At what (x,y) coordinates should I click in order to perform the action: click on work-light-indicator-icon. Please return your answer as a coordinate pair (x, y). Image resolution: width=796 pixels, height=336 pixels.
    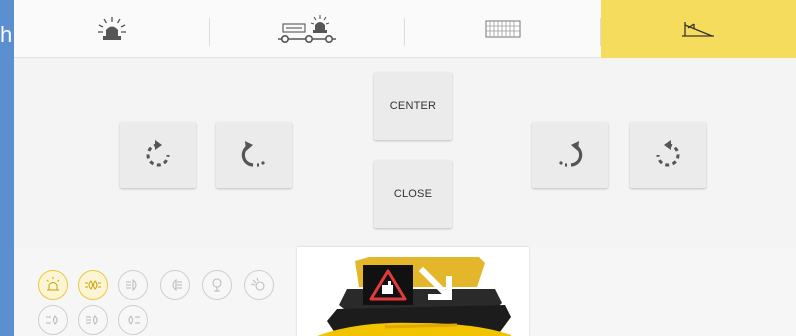
    Looking at the image, I should click on (217, 285).